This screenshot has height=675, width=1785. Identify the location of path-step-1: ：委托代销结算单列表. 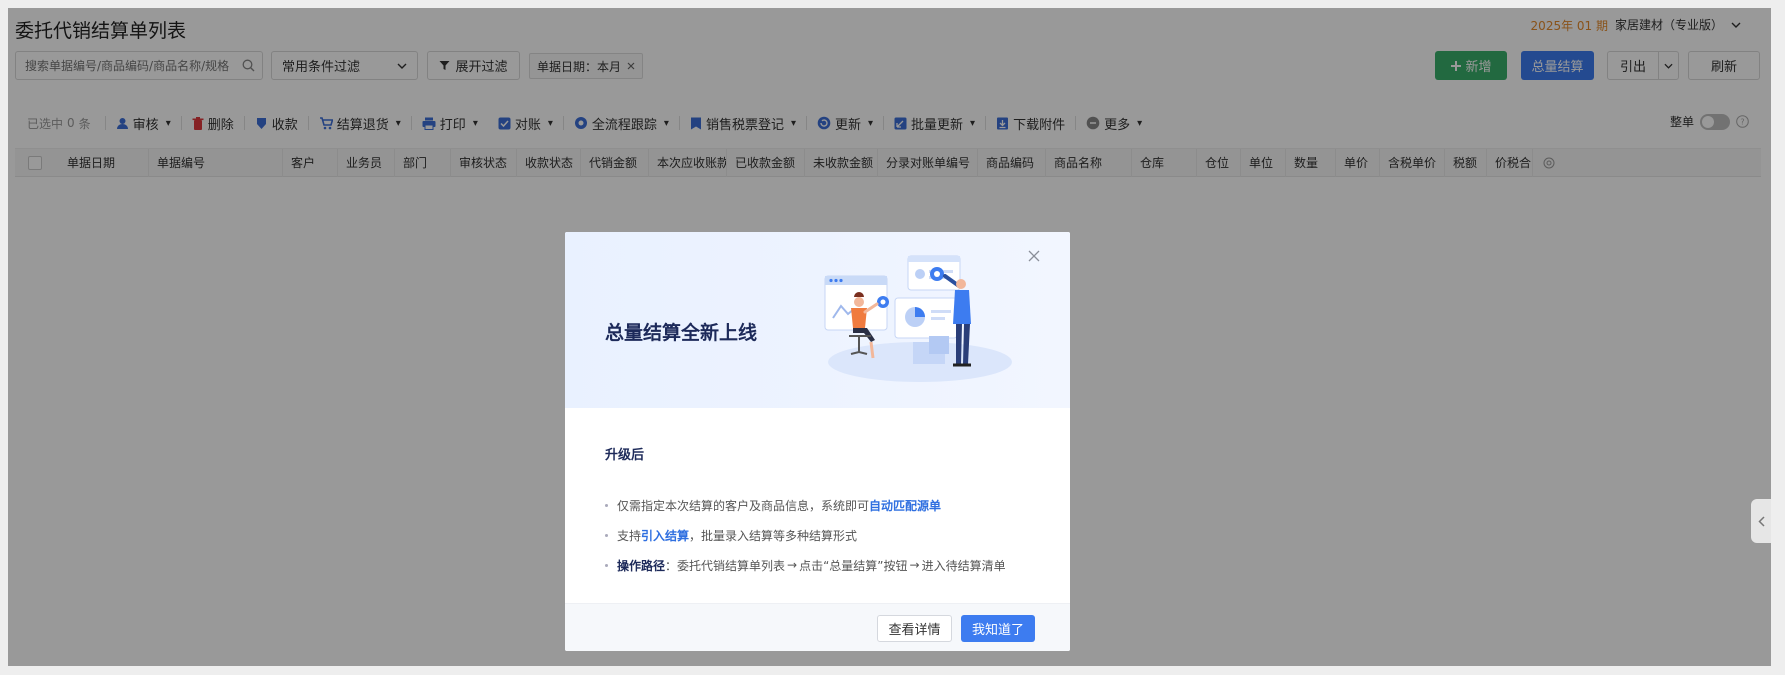
(725, 565).